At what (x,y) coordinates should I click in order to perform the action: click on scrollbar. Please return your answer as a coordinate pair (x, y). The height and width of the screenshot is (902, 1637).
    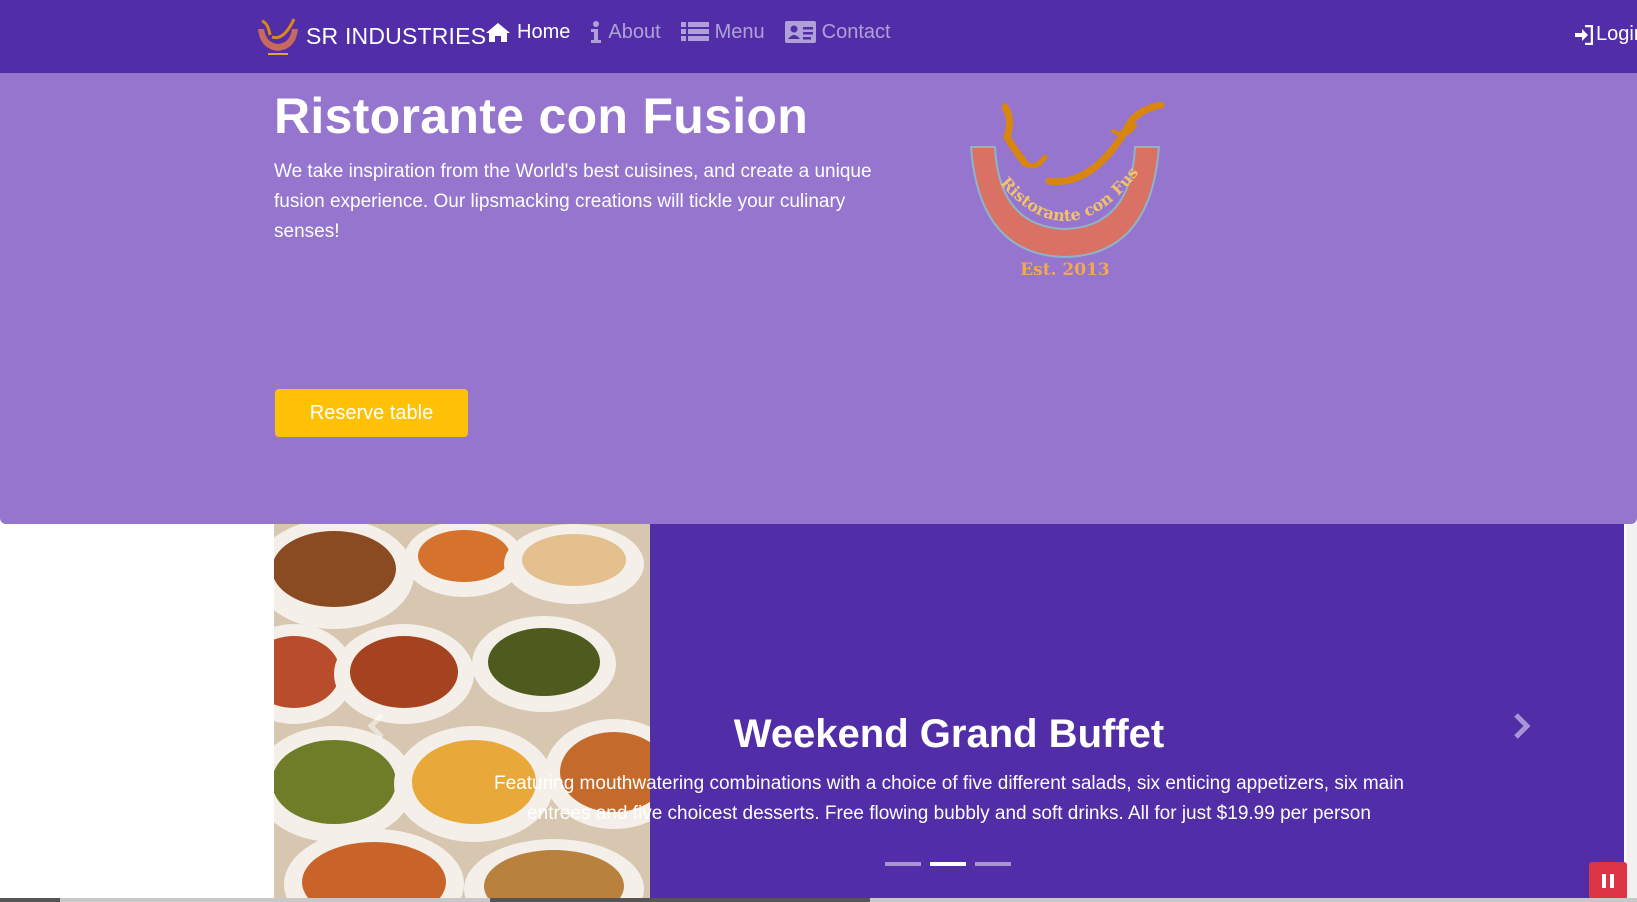
    Looking at the image, I should click on (1631, 713).